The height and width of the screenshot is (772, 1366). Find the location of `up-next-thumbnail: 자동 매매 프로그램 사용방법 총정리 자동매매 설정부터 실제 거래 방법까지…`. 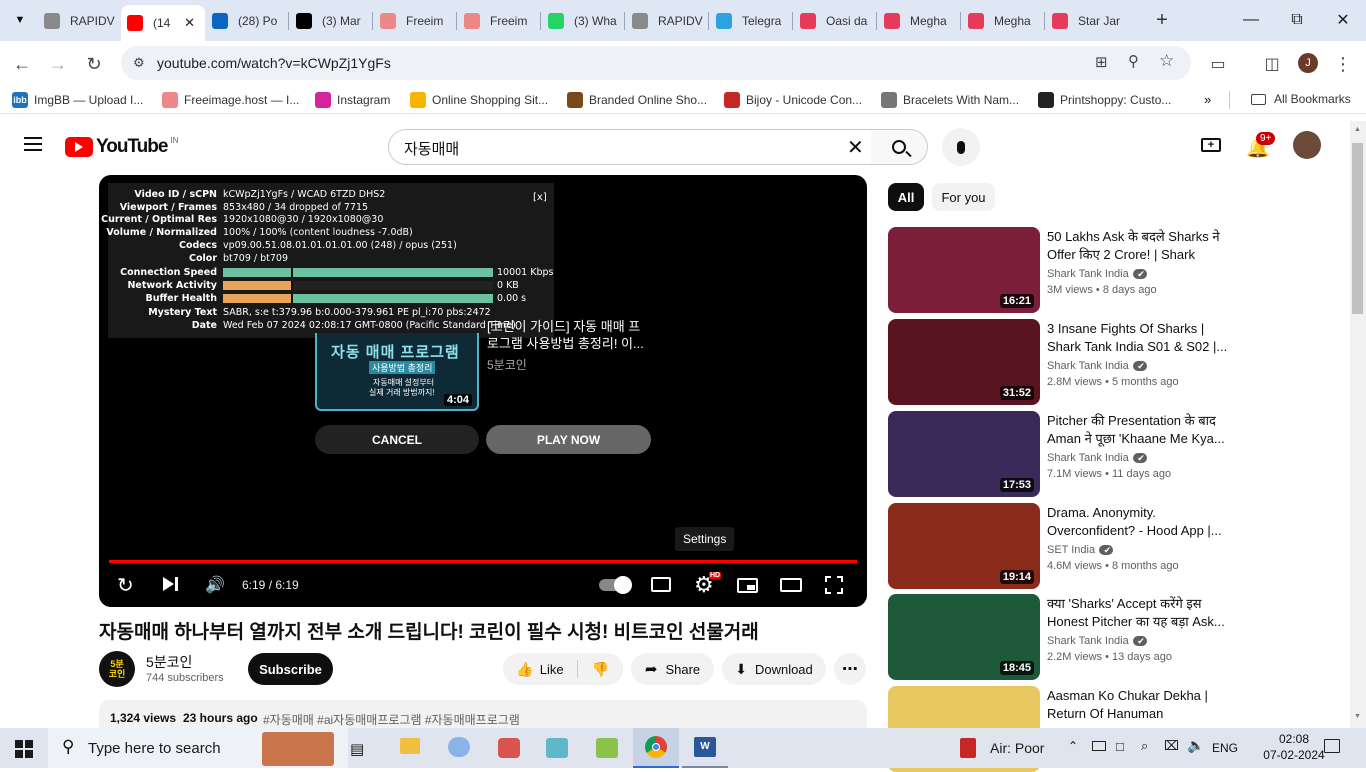

up-next-thumbnail: 자동 매매 프로그램 사용방법 총정리 자동매매 설정부터 실제 거래 방법까지… is located at coordinates (397, 372).